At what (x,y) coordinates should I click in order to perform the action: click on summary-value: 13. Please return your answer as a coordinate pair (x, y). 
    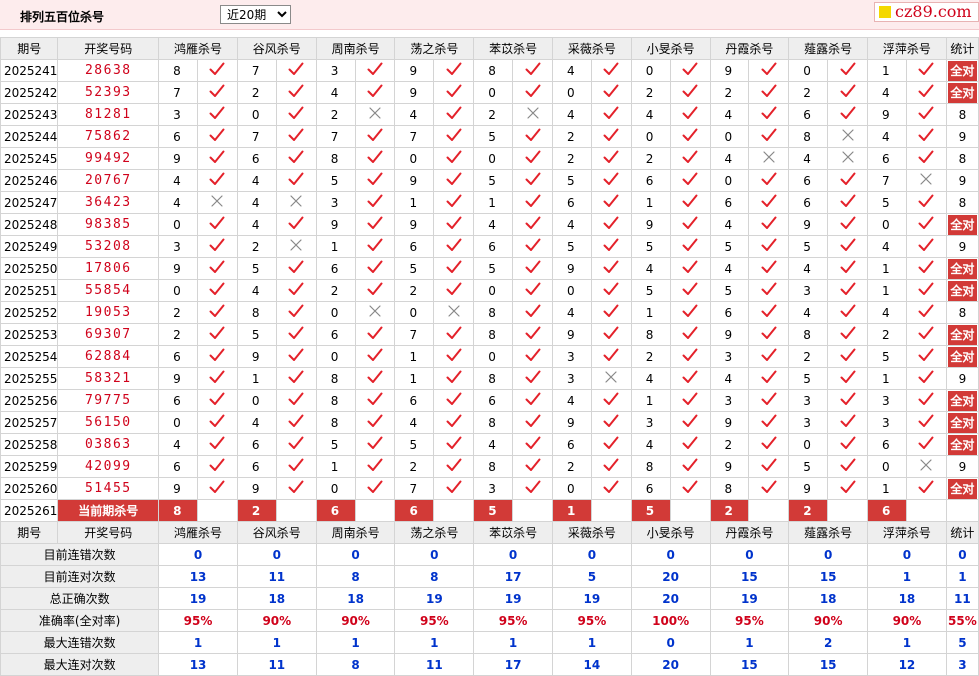
    Looking at the image, I should click on (198, 664).